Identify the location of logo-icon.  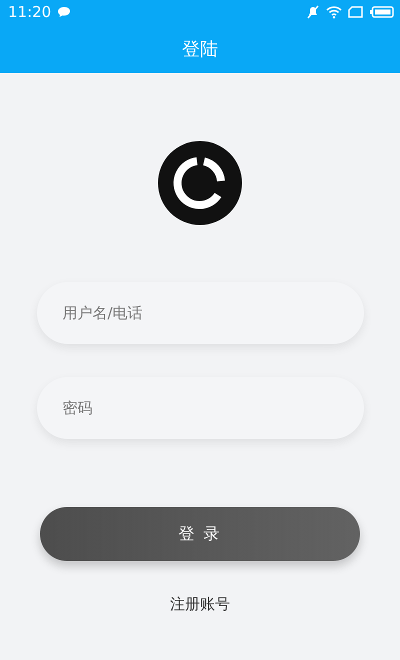
(200, 183).